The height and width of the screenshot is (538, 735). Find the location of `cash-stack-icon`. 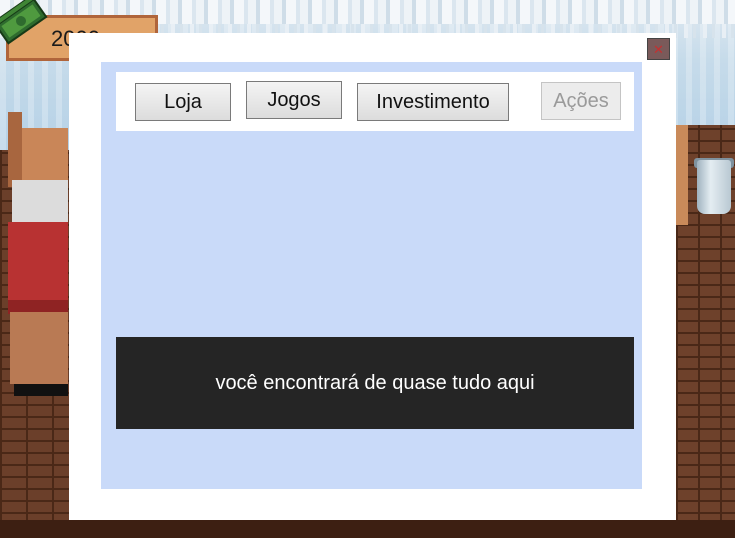

cash-stack-icon is located at coordinates (24, 22).